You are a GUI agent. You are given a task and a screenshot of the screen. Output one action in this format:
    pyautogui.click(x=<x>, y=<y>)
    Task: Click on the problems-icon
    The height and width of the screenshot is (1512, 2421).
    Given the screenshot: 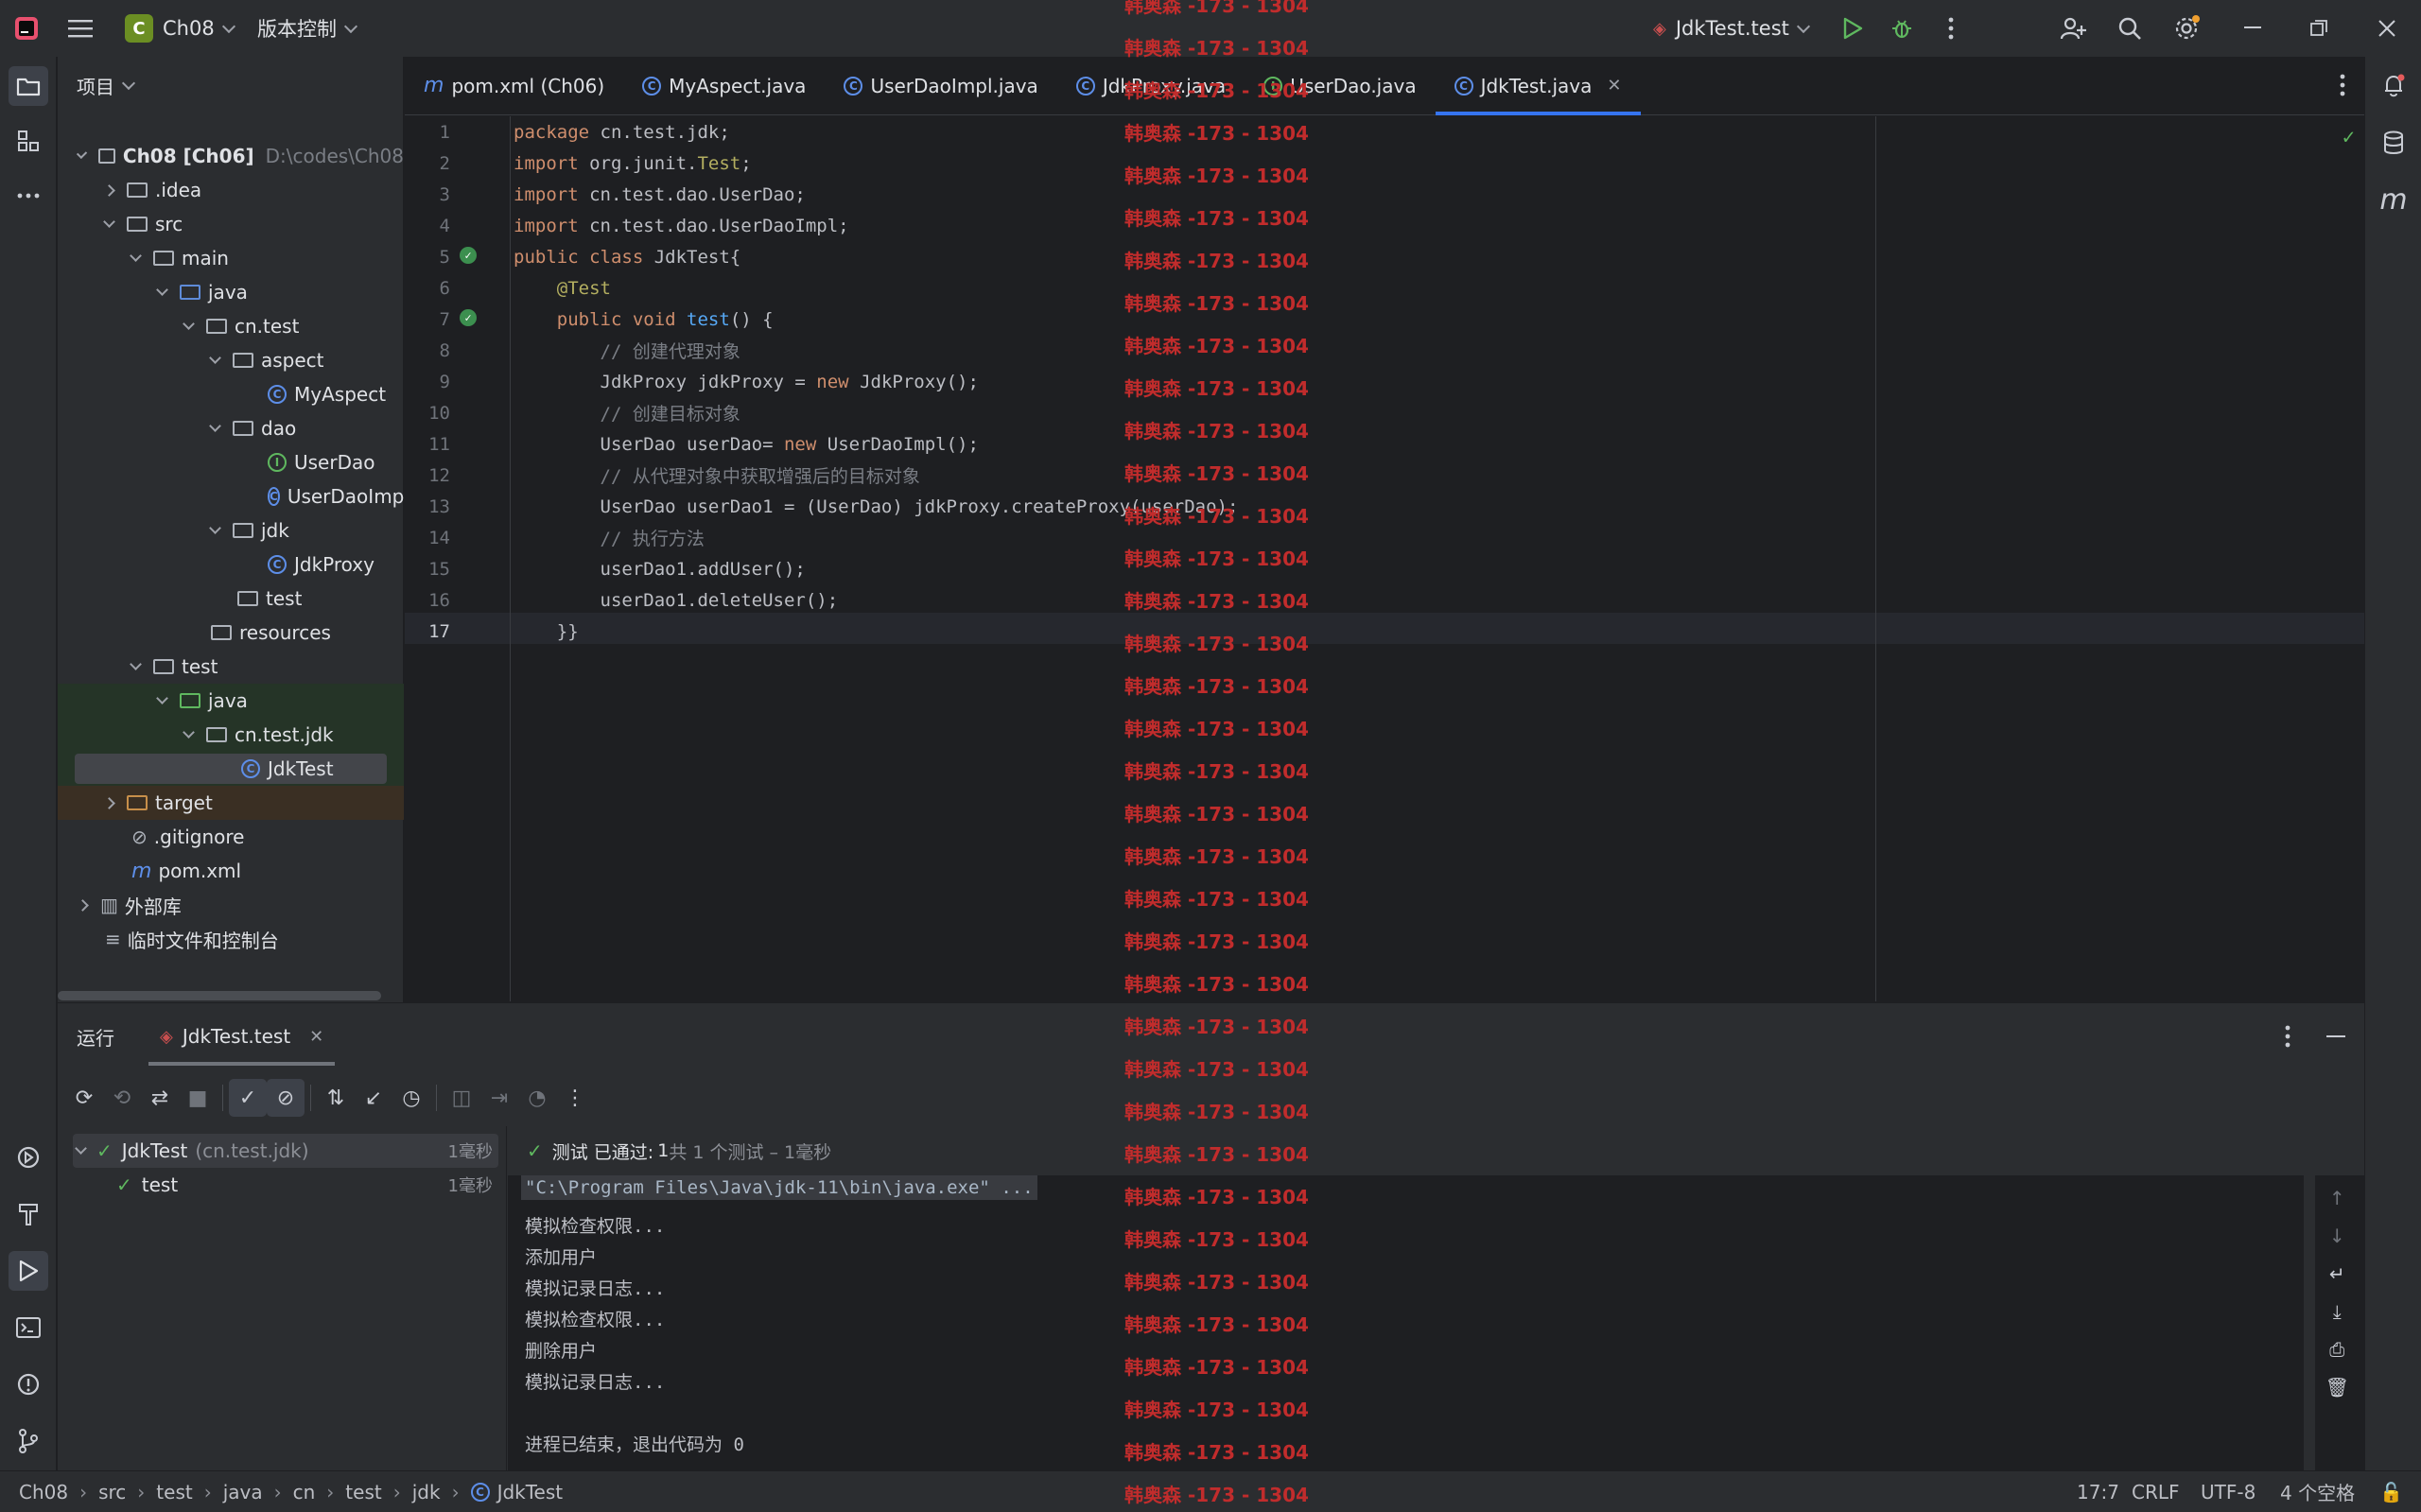 What is the action you would take?
    pyautogui.click(x=28, y=1384)
    